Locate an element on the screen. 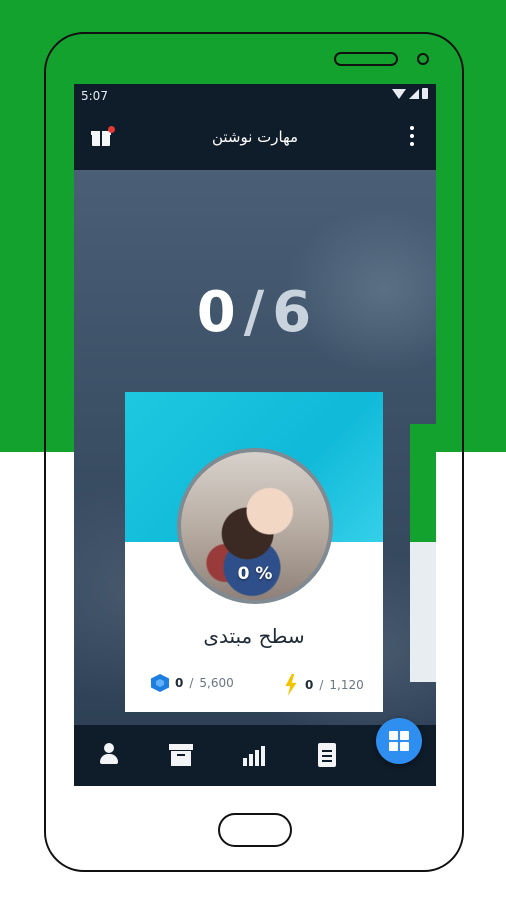 This screenshot has width=506, height=900. next-level-card-peek is located at coordinates (423, 553).